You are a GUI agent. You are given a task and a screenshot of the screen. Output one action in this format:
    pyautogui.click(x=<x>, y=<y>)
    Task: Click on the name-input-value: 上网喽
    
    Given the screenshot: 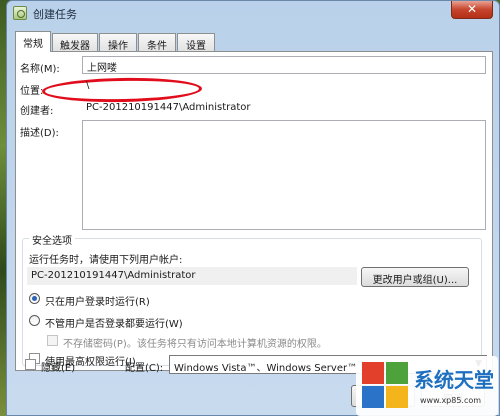 What is the action you would take?
    pyautogui.click(x=102, y=68)
    